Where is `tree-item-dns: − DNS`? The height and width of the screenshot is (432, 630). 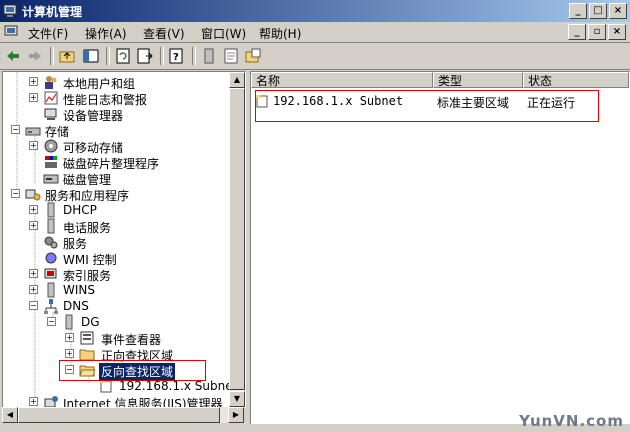 tree-item-dns: − DNS is located at coordinates (116, 306).